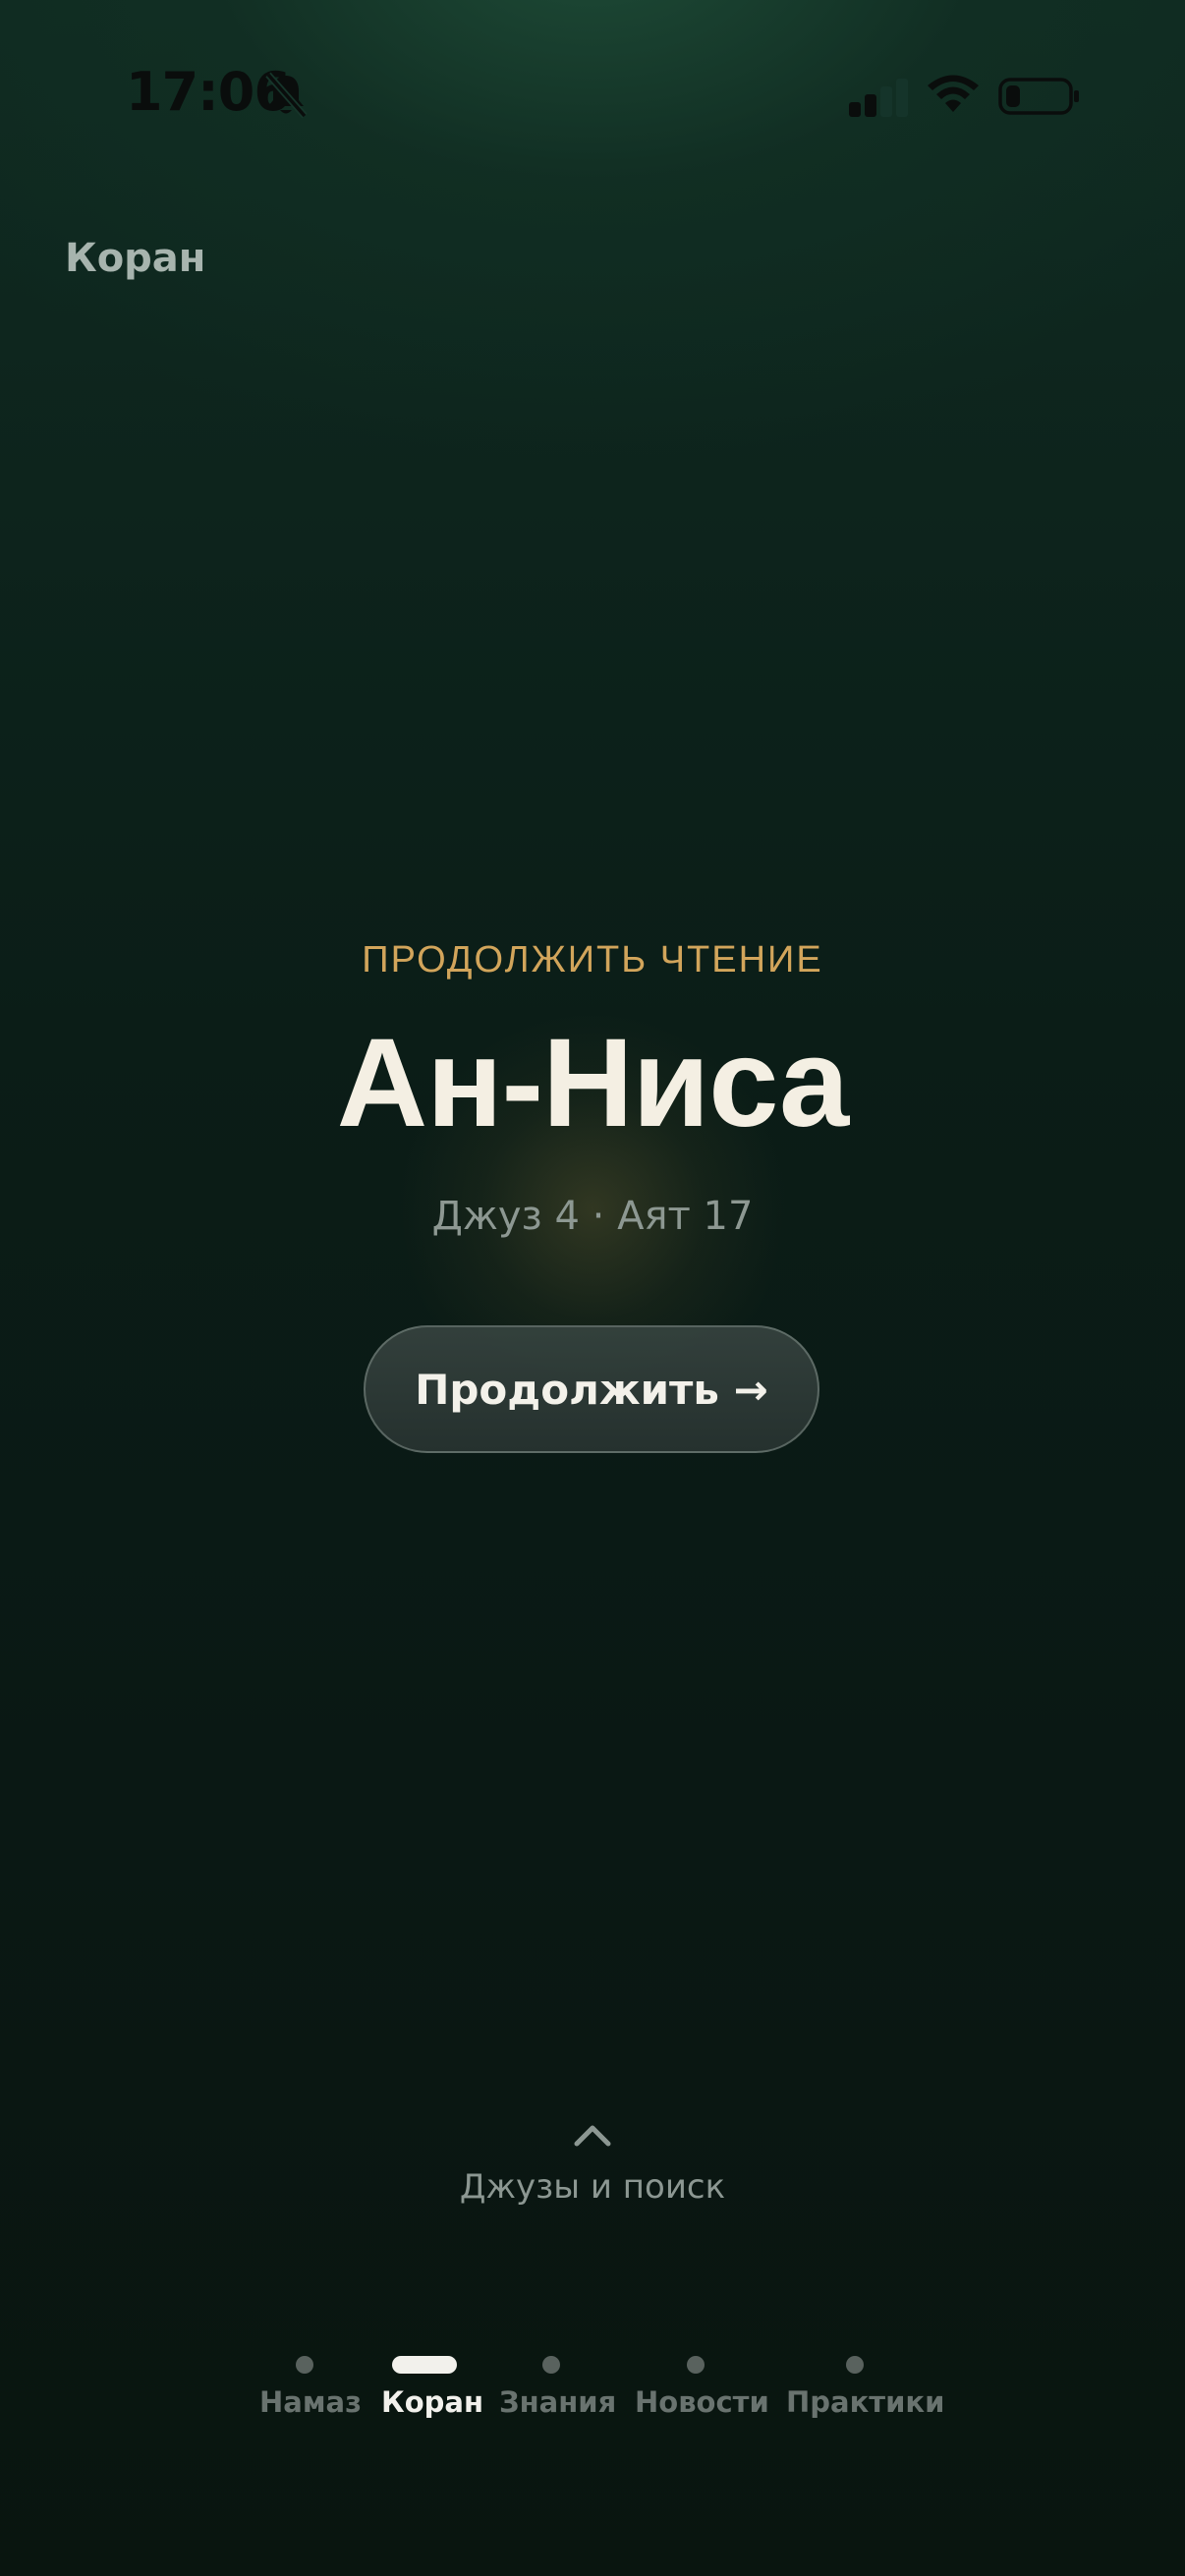 The width and height of the screenshot is (1185, 2576). I want to click on continue-button-label: Продолжить →, so click(592, 1389).